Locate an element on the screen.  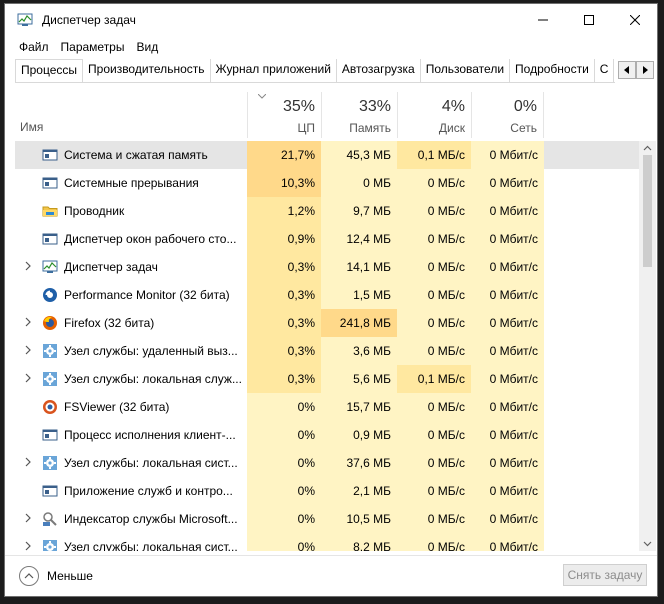
scrollbar-thumb is located at coordinates (647, 211).